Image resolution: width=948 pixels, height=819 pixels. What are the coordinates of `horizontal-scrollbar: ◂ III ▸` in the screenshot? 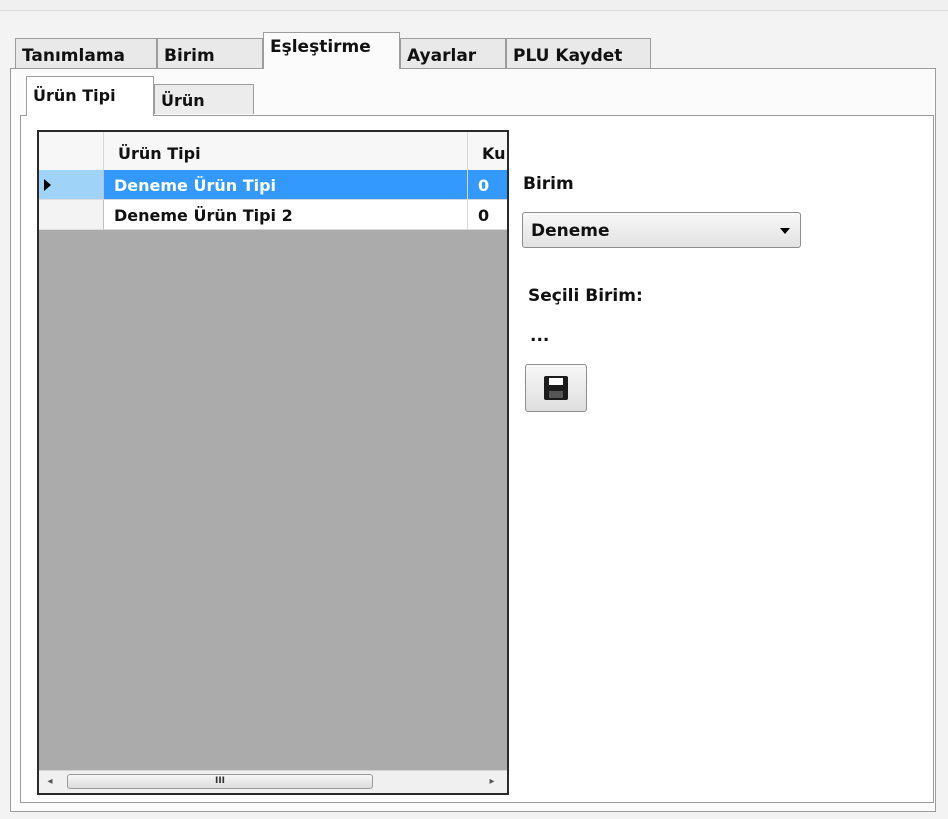 It's located at (273, 781).